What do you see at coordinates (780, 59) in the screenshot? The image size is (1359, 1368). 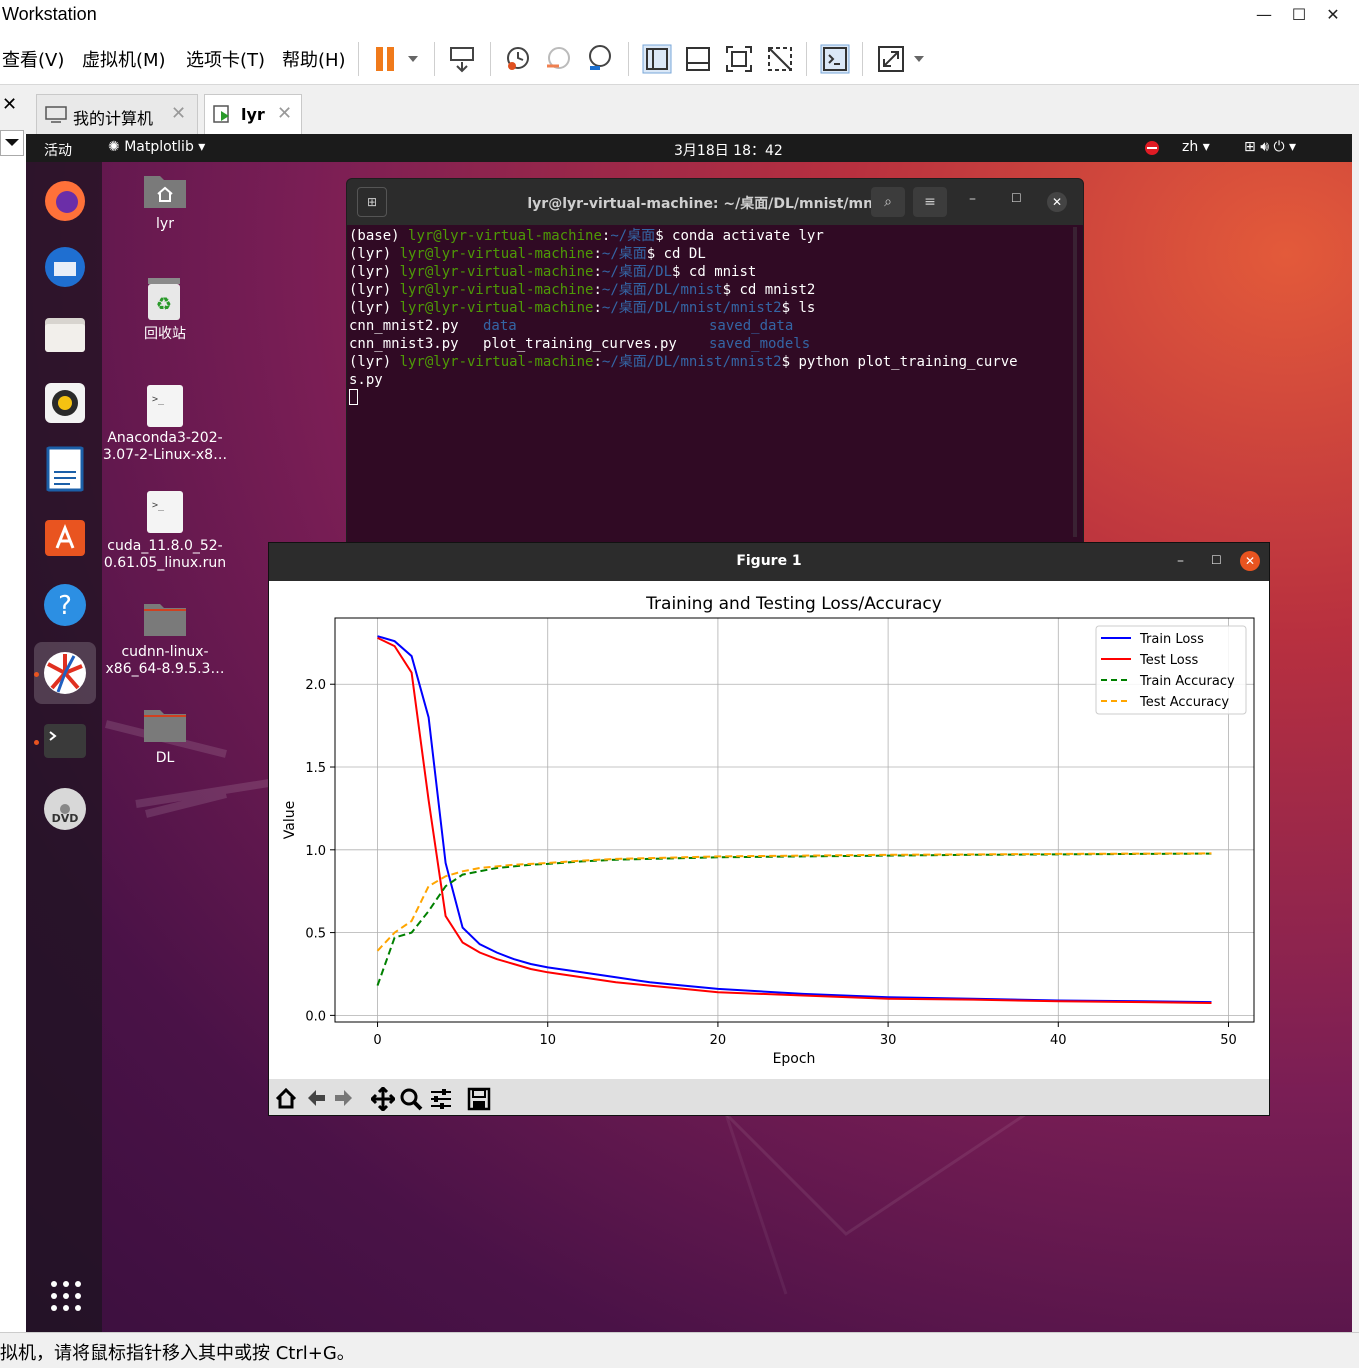 I see `unity-icon` at bounding box center [780, 59].